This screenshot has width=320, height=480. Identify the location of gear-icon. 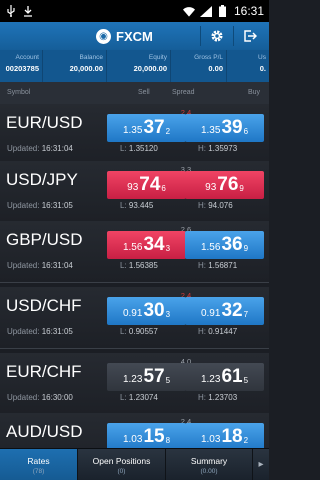
(217, 36).